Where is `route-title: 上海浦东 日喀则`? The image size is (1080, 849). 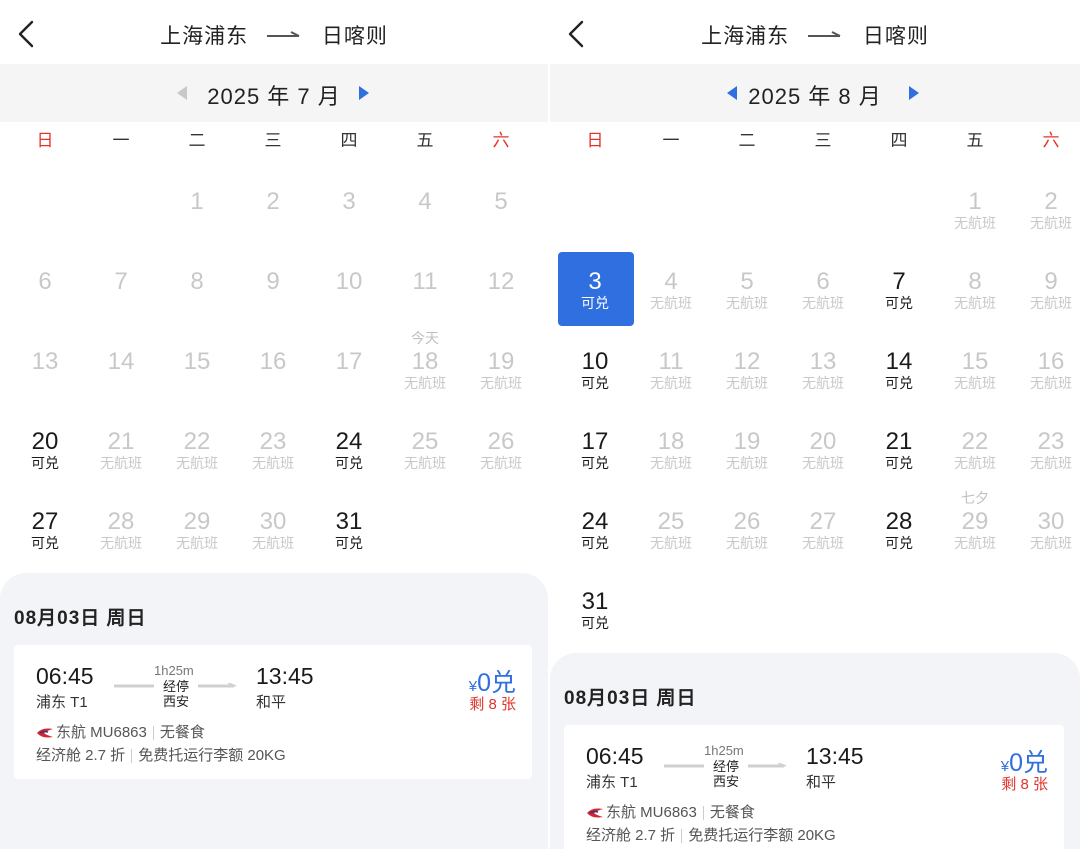
route-title: 上海浦东 日喀则 is located at coordinates (274, 35).